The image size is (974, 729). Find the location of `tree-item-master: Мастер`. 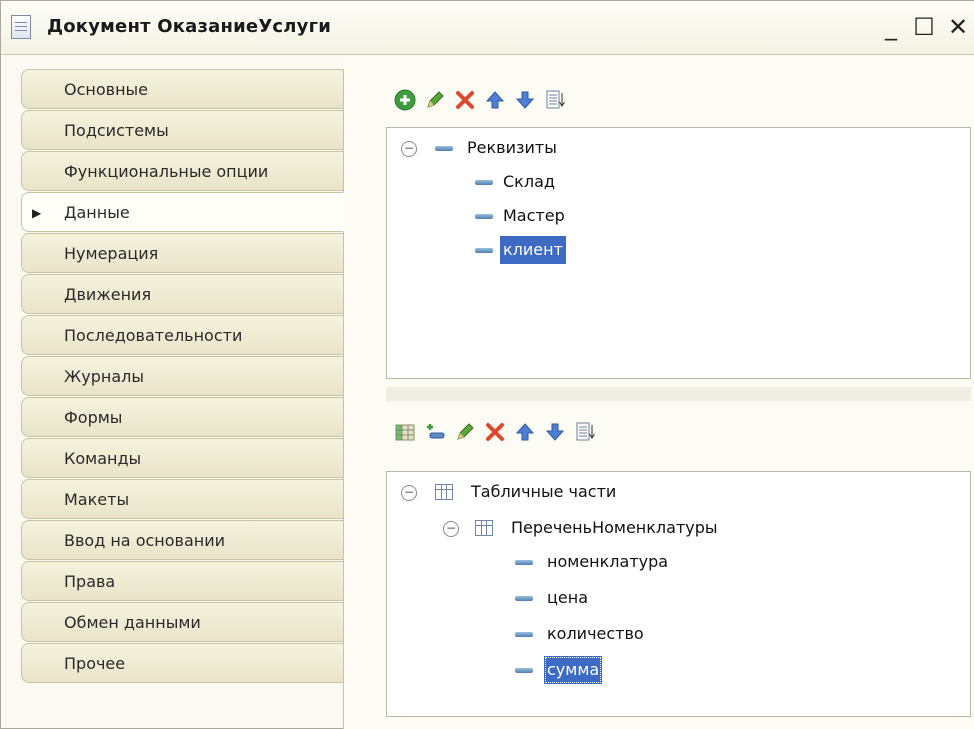

tree-item-master: Мастер is located at coordinates (534, 216).